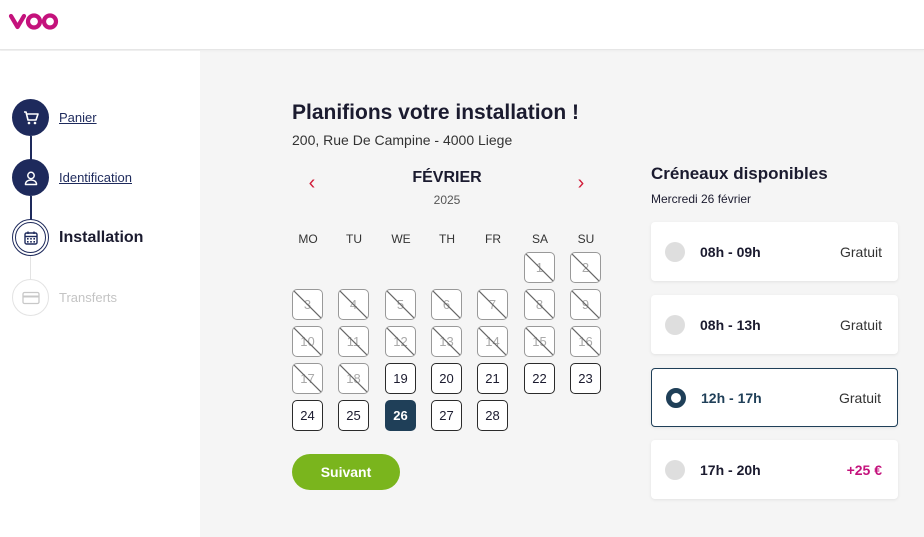 This screenshot has width=924, height=537. What do you see at coordinates (730, 251) in the screenshot?
I see `slot-time: 08h - 09h` at bounding box center [730, 251].